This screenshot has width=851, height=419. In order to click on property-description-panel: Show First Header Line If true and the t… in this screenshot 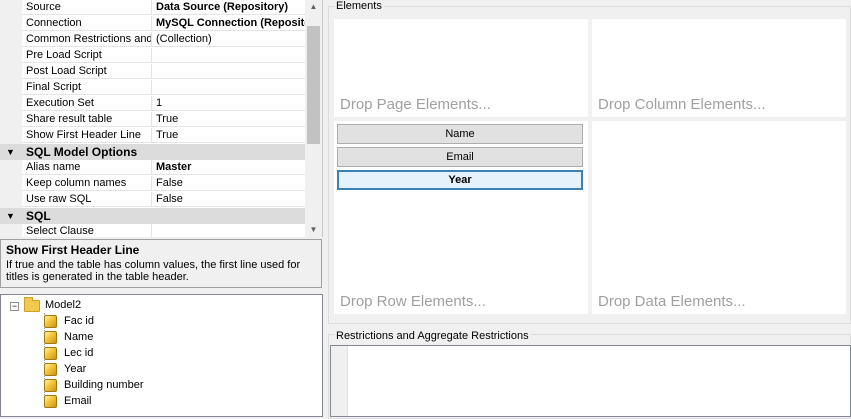, I will do `click(161, 263)`.